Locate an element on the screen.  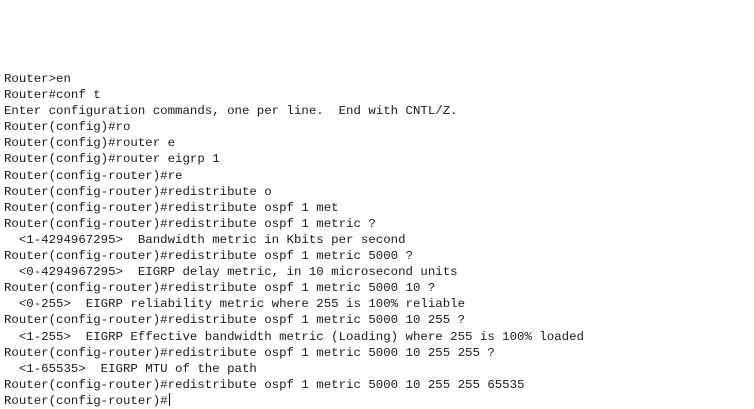
terminal-line: <1-65535> EIGRP MTU of the path is located at coordinates (130, 368).